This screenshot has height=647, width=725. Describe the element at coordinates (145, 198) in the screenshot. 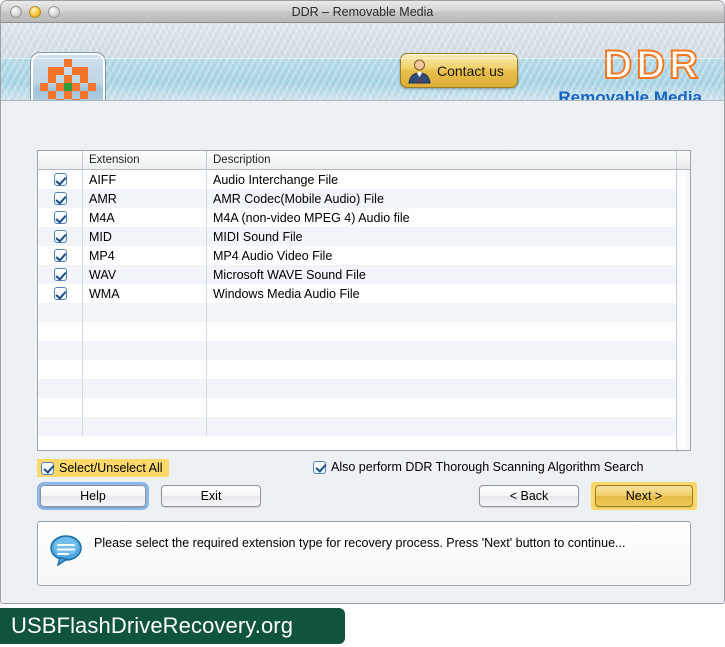

I see `row-extension: AMR` at that location.